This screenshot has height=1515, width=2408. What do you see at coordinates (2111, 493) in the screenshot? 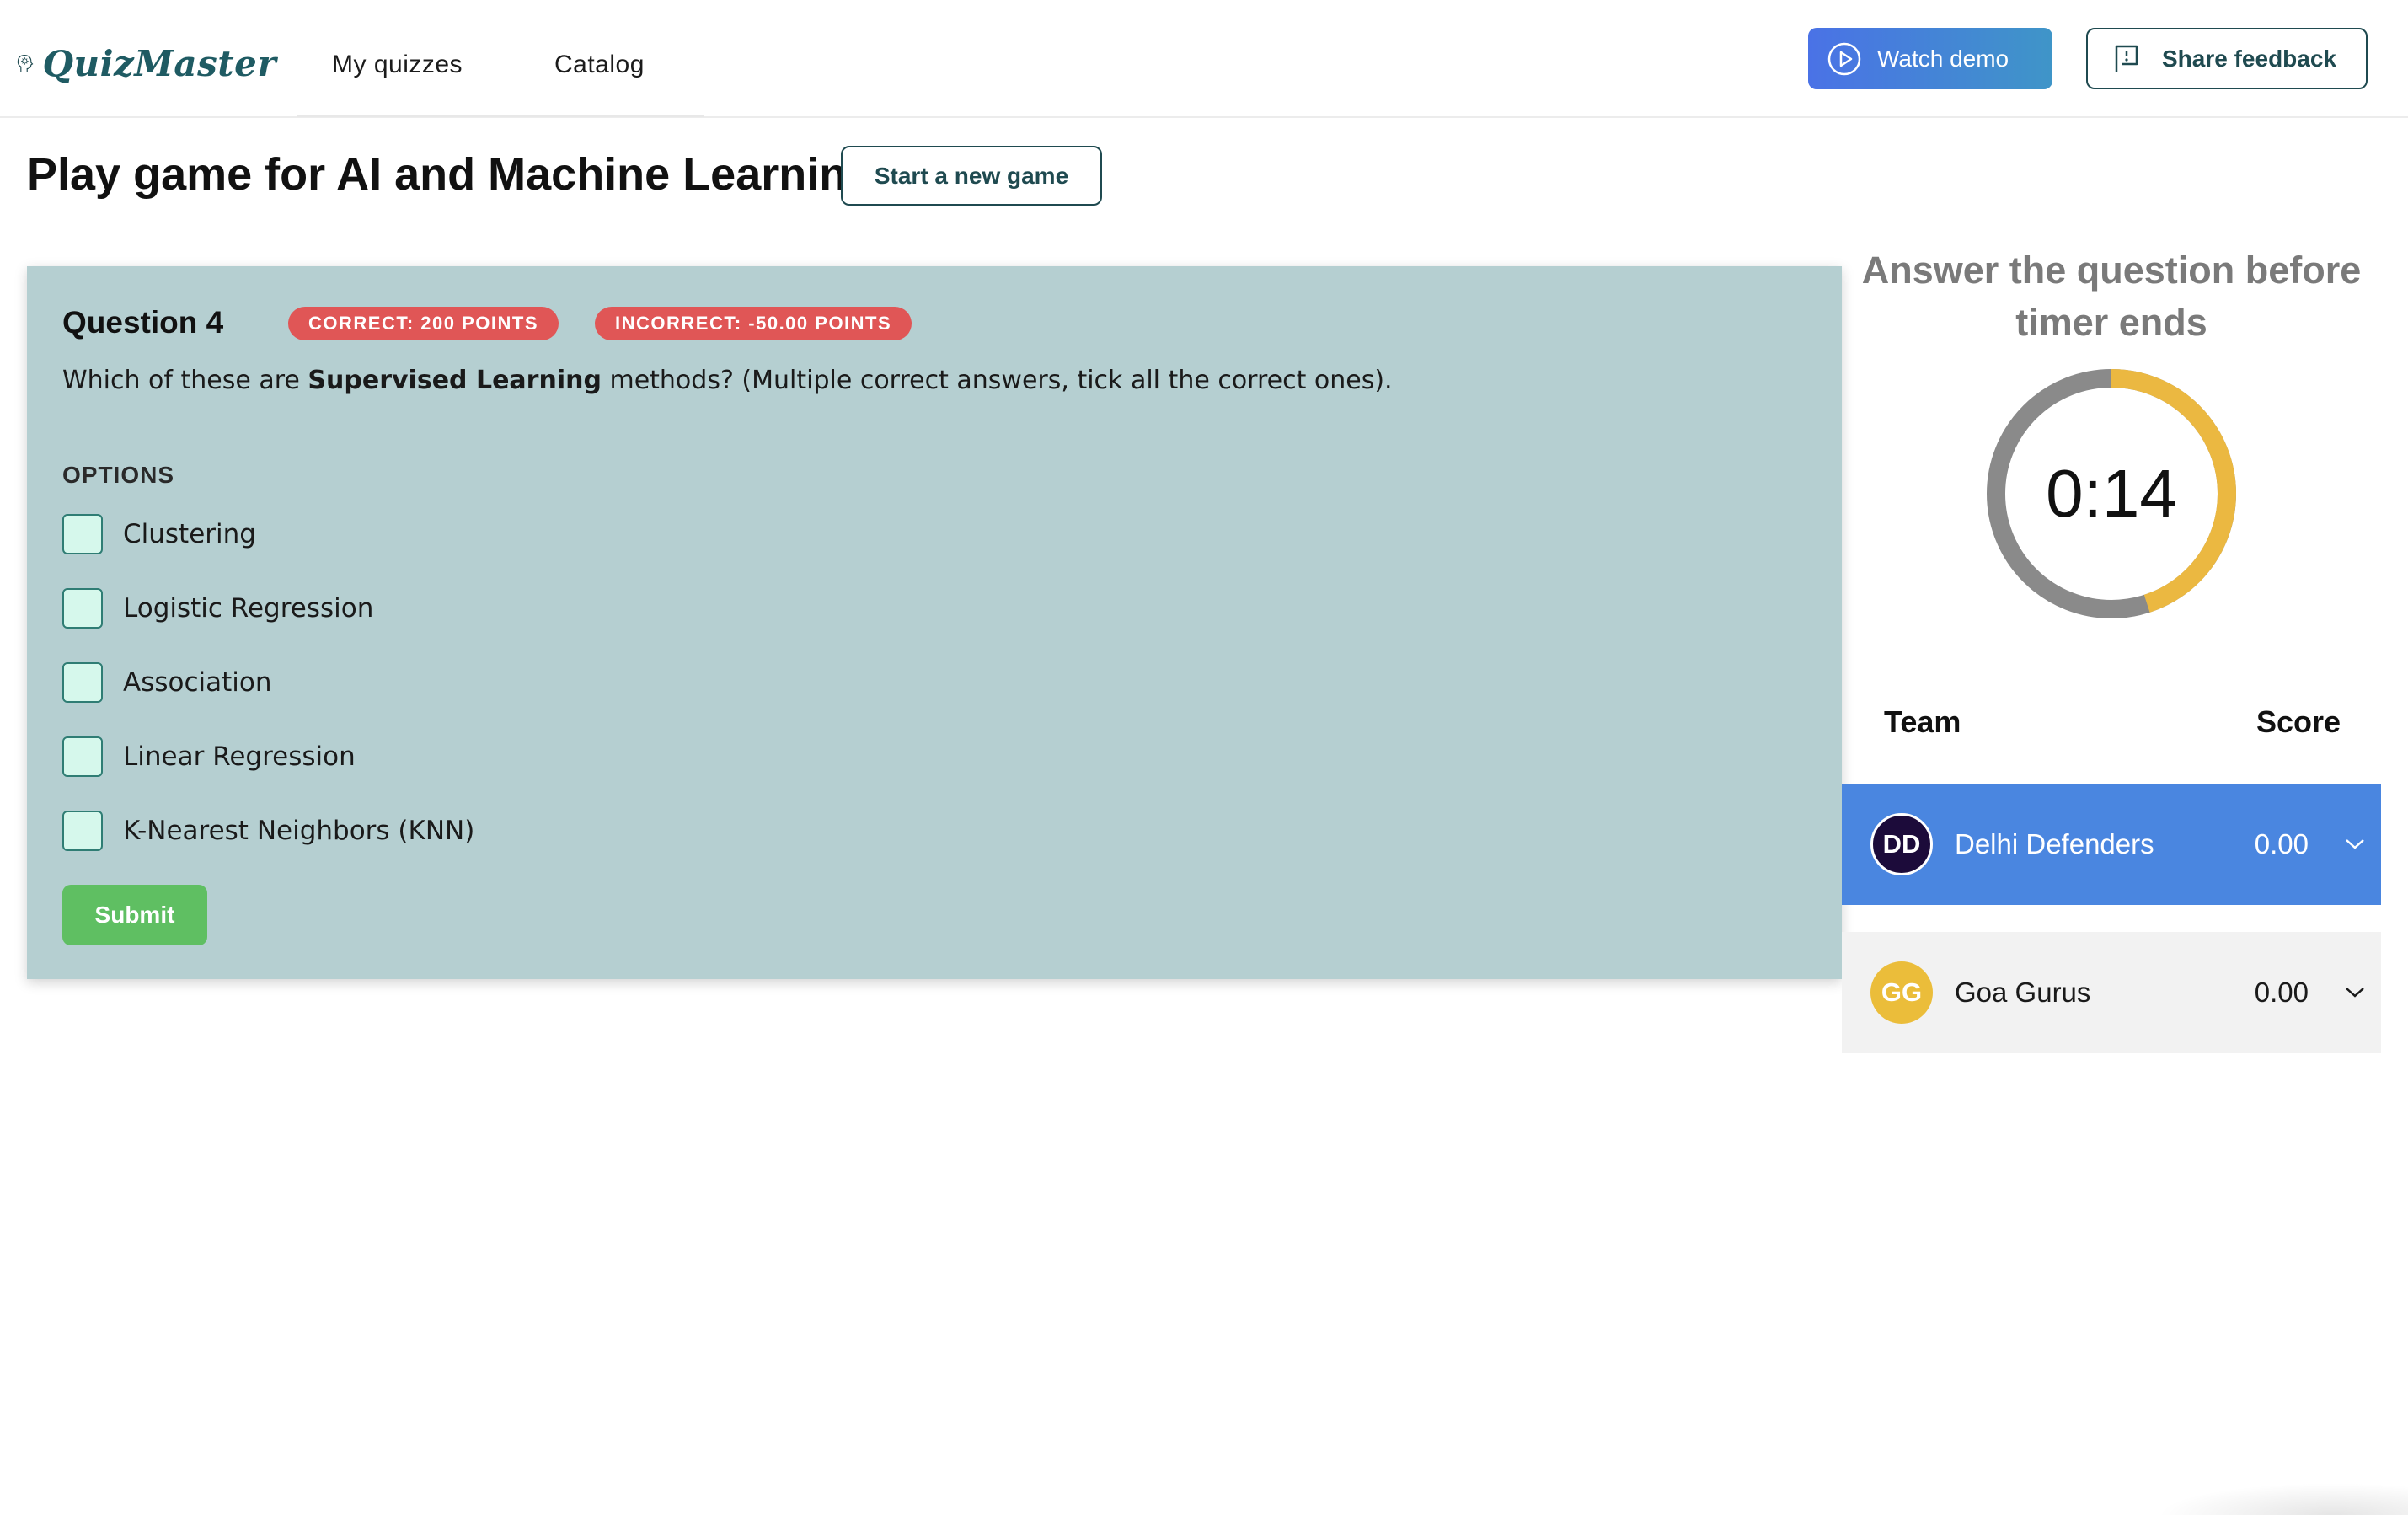
I see `timer-value: 0:14` at bounding box center [2111, 493].